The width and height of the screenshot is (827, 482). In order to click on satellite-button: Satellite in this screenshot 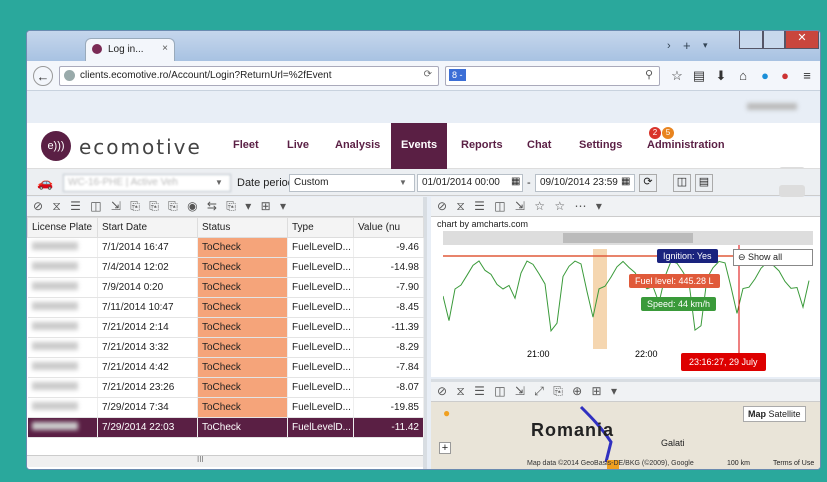, I will do `click(785, 414)`.